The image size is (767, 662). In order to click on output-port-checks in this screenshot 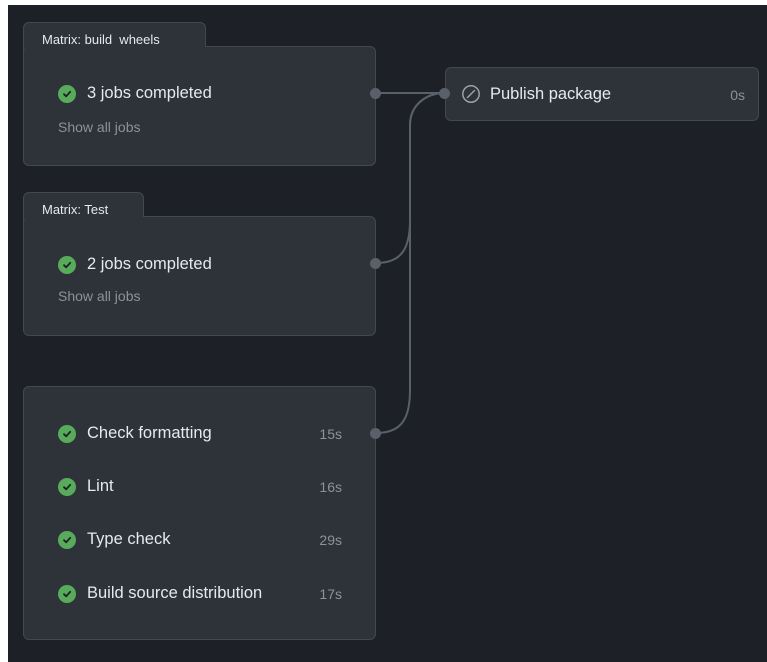, I will do `click(375, 433)`.